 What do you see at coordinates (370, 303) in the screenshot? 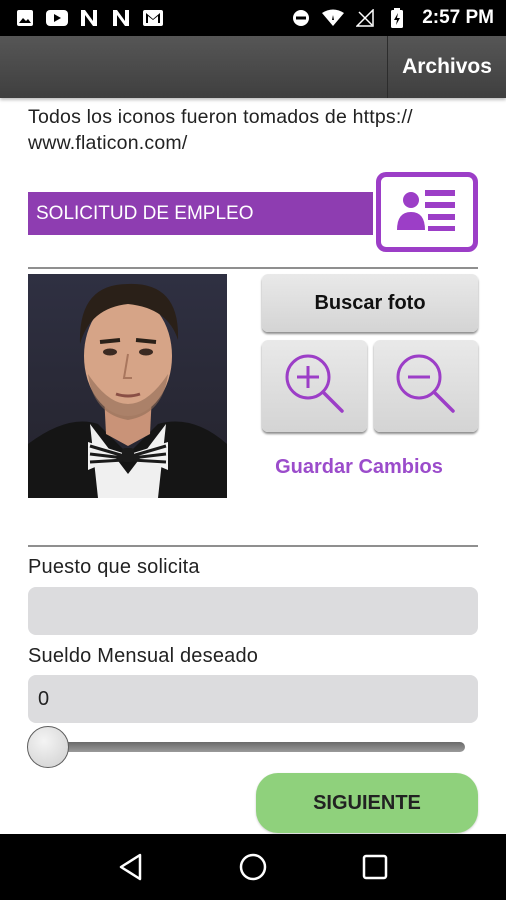
I see `search-photo-button: Buscar foto` at bounding box center [370, 303].